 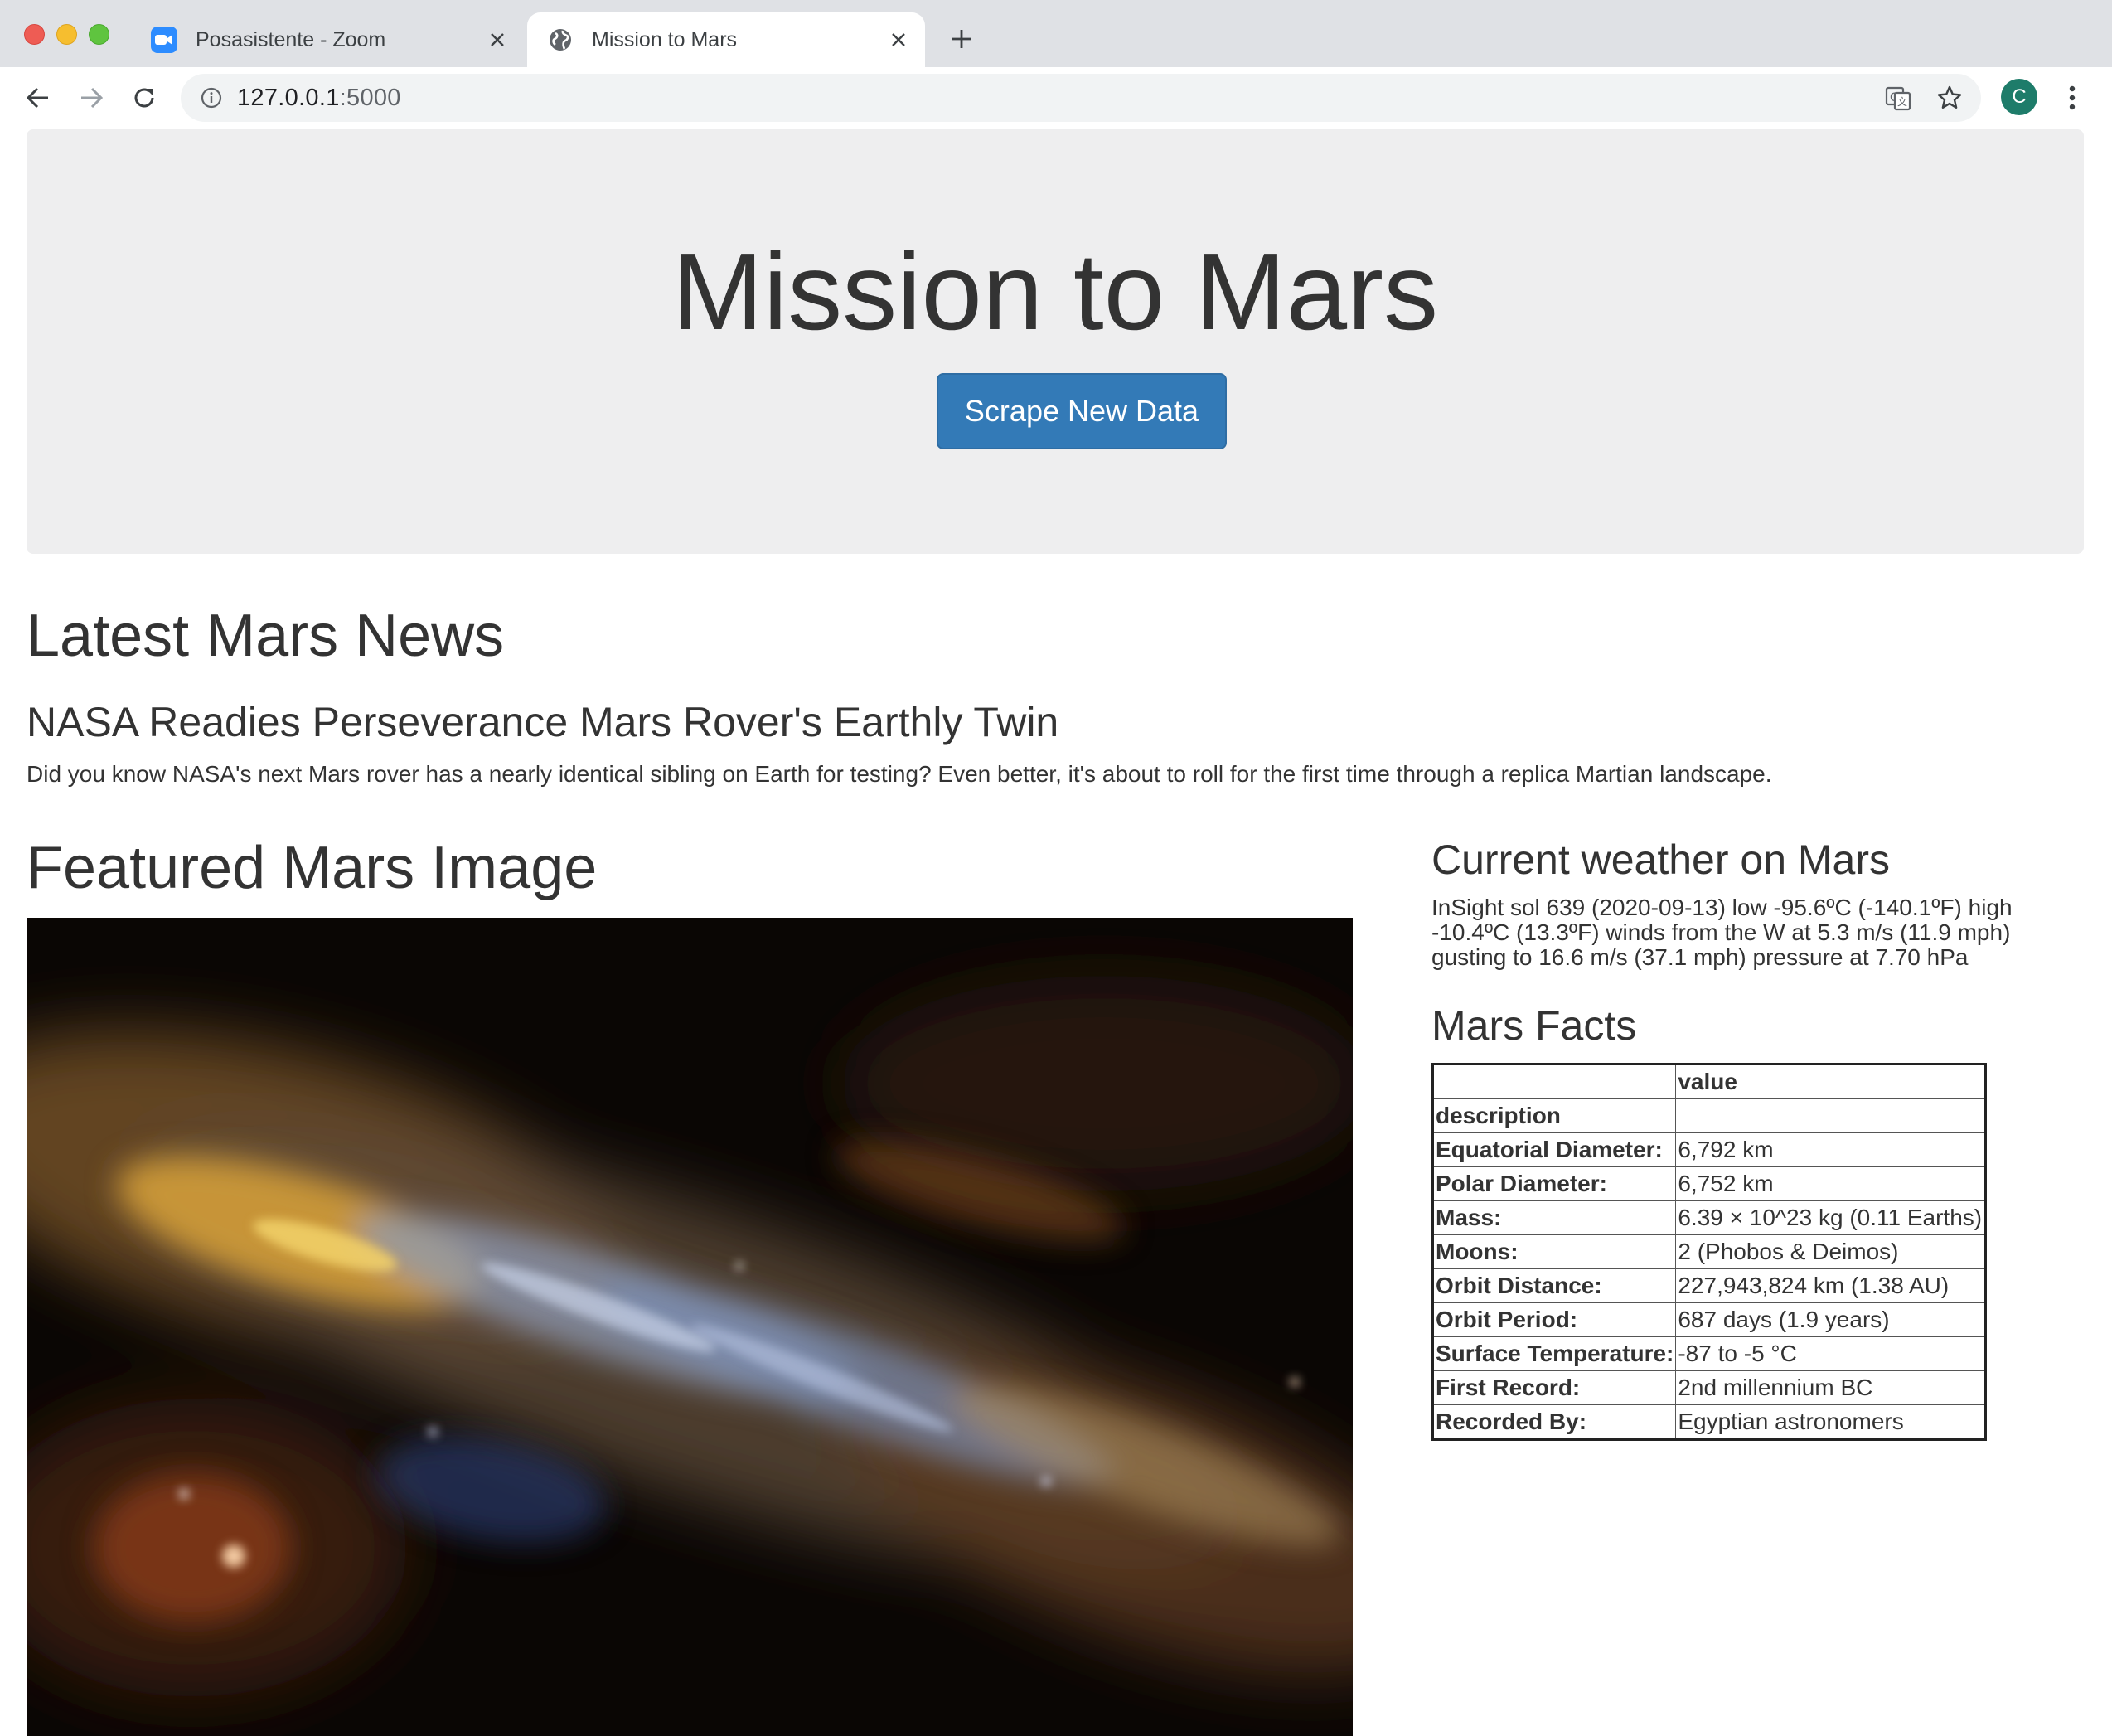 I want to click on table-header-cell: value, so click(x=1831, y=1081).